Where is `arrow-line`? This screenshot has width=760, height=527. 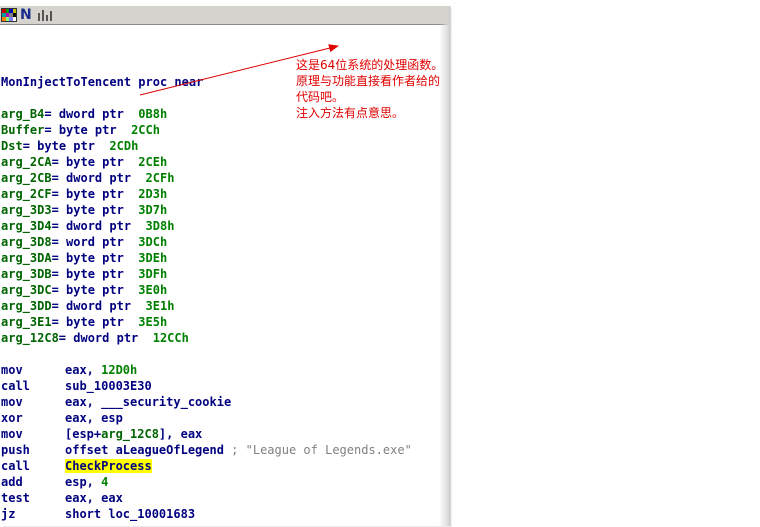
arrow-line is located at coordinates (239, 70).